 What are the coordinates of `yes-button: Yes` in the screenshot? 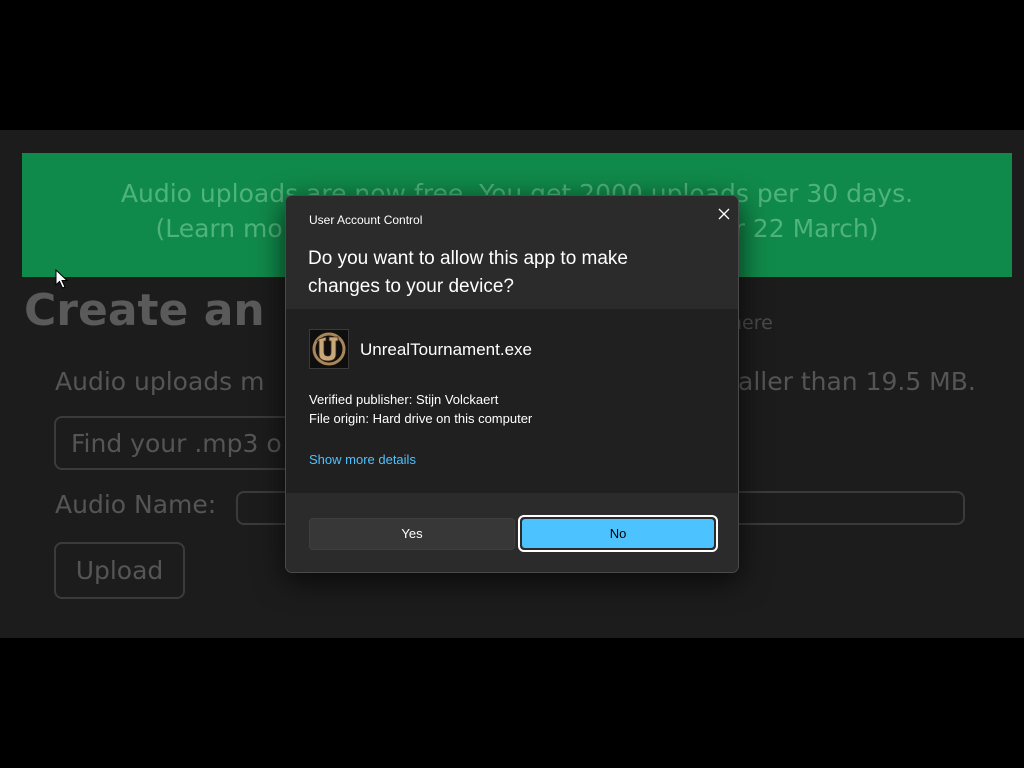 It's located at (412, 534).